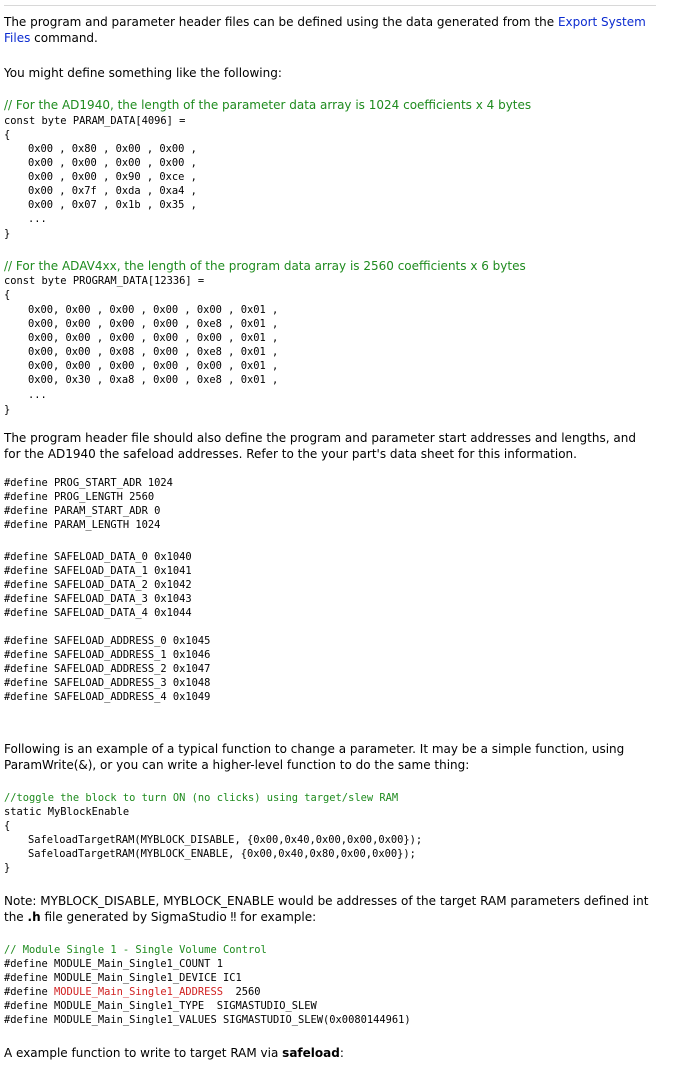 This screenshot has height=1070, width=685. Describe the element at coordinates (341, 1053) in the screenshot. I see `final-colon: :` at that location.